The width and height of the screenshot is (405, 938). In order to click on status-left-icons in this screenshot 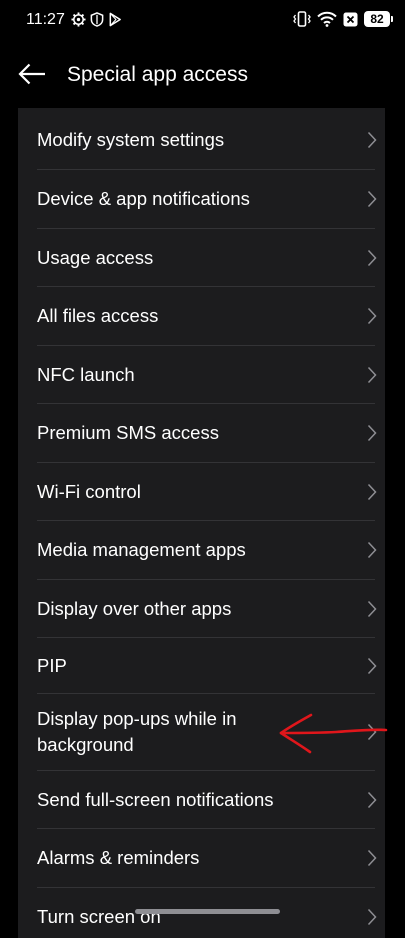, I will do `click(96, 19)`.